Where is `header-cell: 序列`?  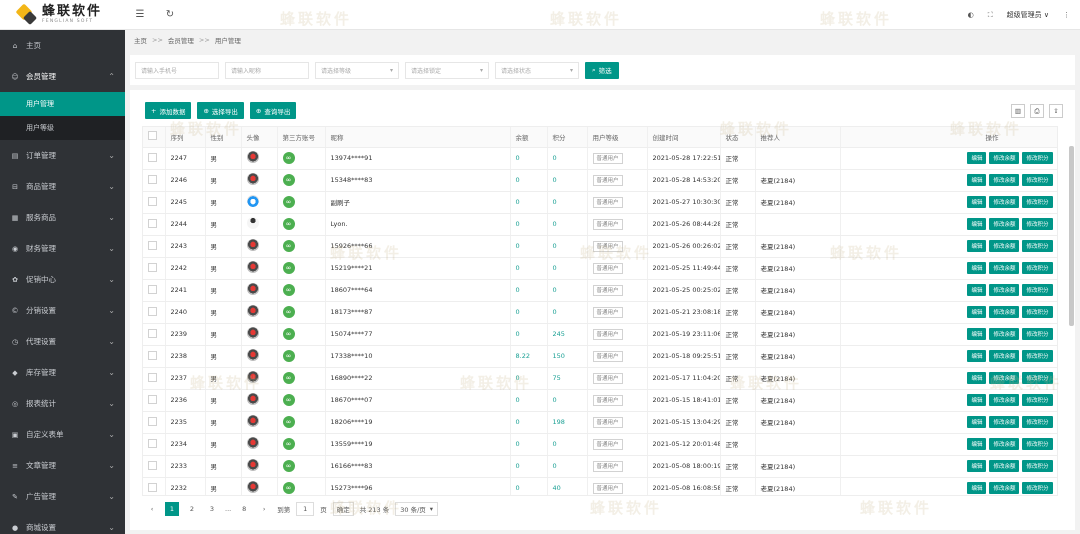
header-cell: 序列 is located at coordinates (185, 137).